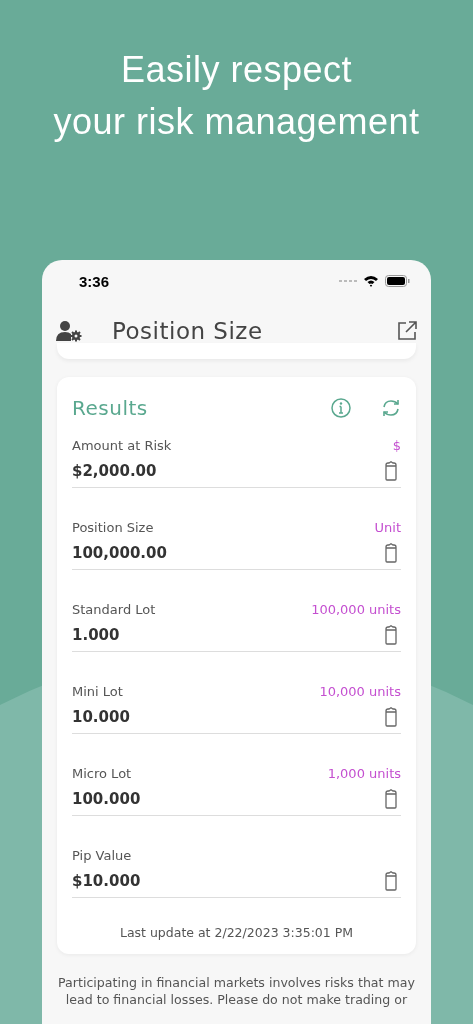 This screenshot has height=1024, width=473. What do you see at coordinates (114, 471) in the screenshot?
I see `result-value: $2,000.00` at bounding box center [114, 471].